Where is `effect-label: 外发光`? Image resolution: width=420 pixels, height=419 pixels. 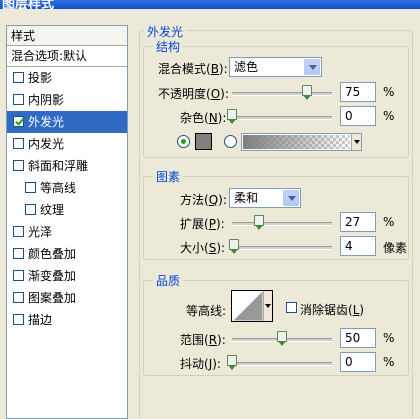 effect-label: 外发光 is located at coordinates (46, 122).